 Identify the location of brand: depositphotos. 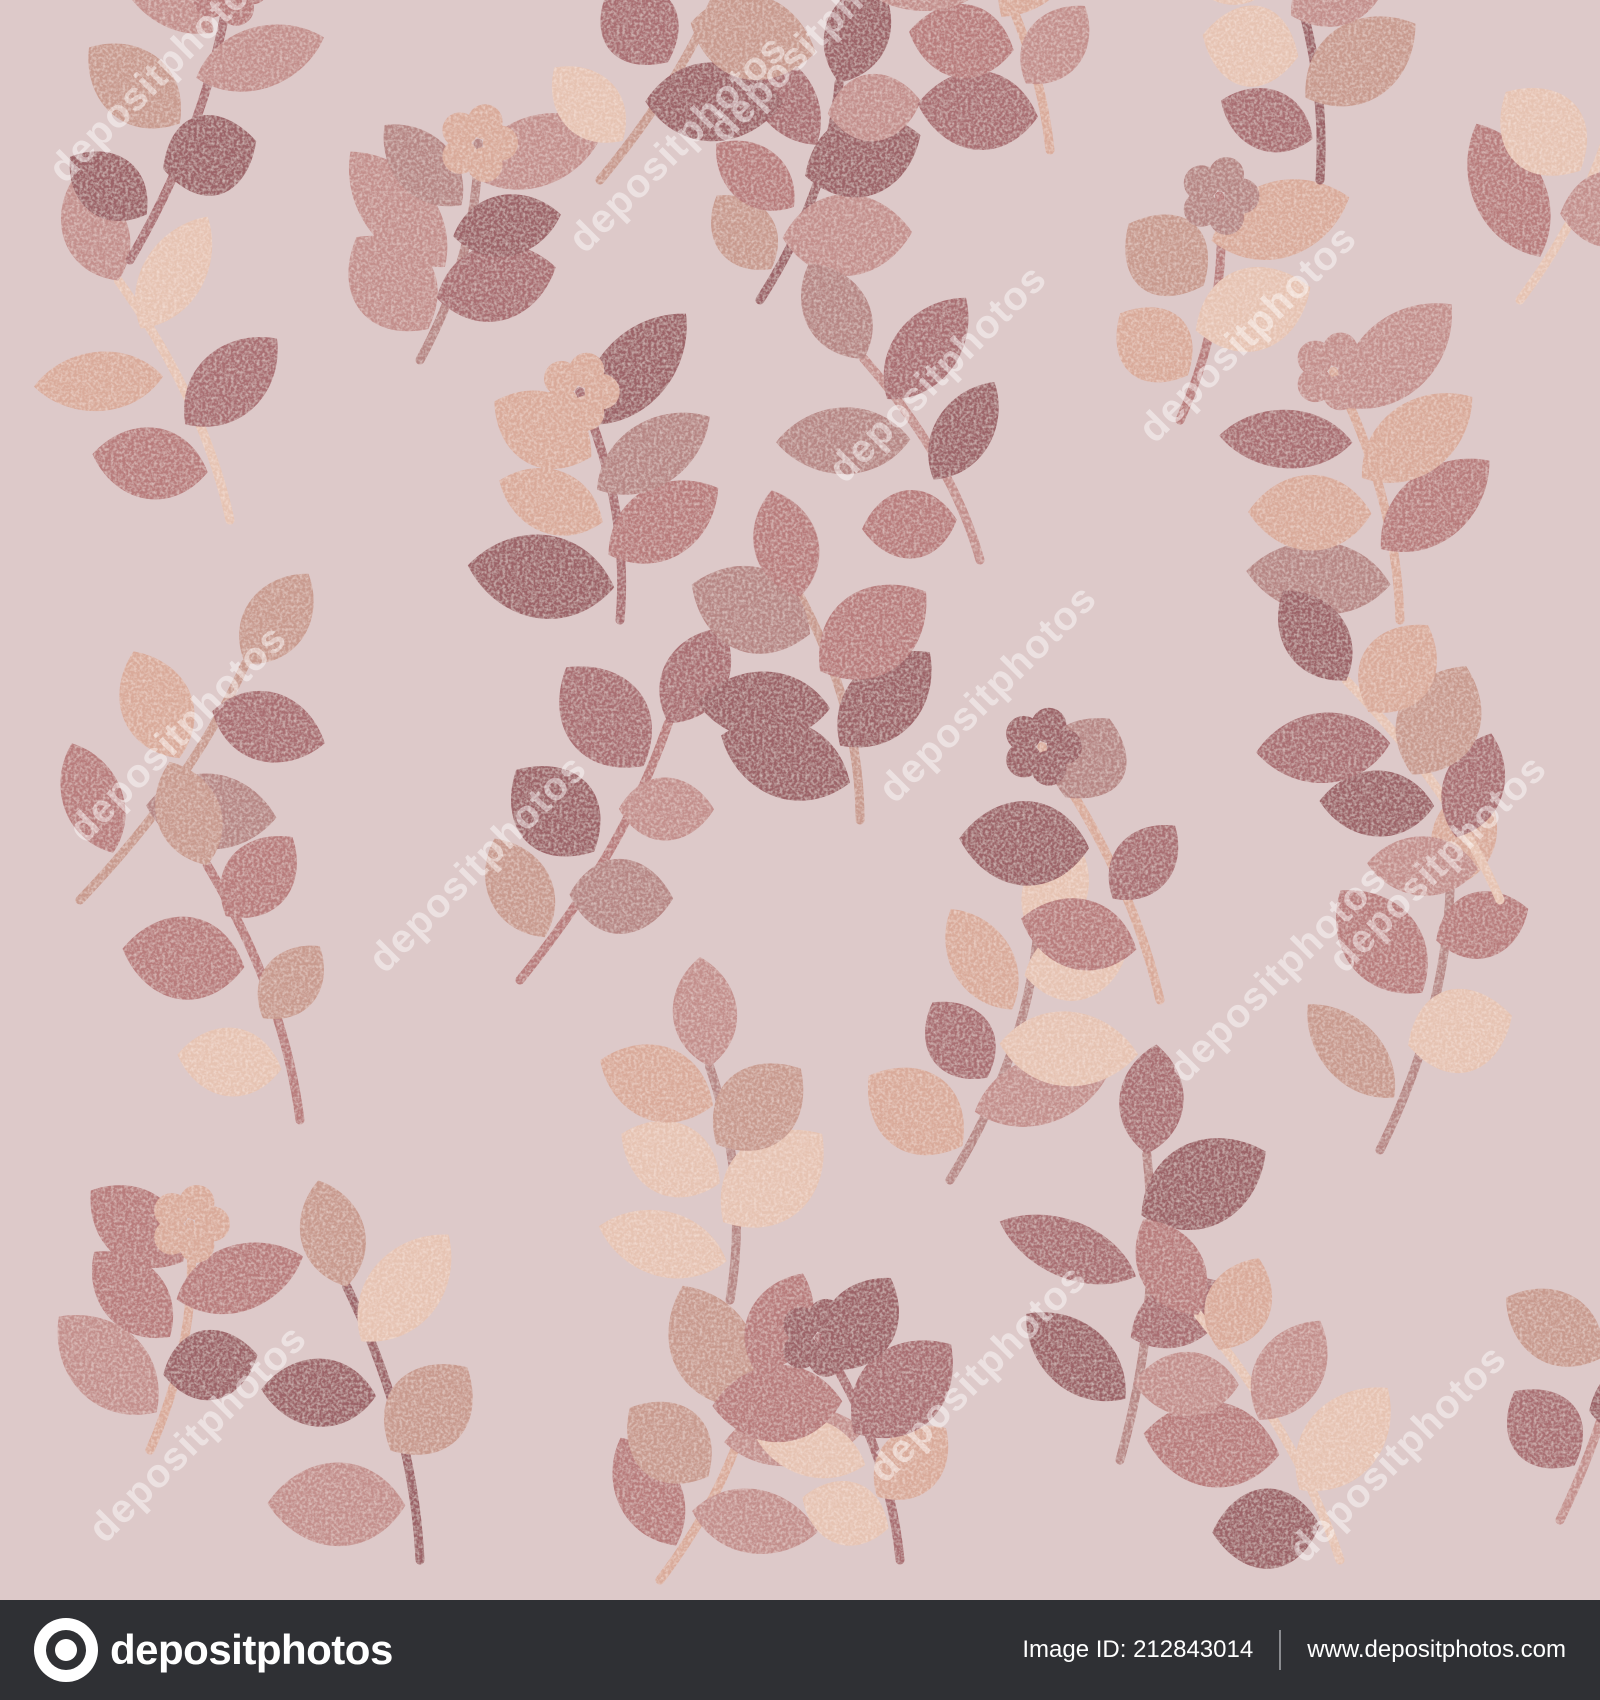
(213, 1650).